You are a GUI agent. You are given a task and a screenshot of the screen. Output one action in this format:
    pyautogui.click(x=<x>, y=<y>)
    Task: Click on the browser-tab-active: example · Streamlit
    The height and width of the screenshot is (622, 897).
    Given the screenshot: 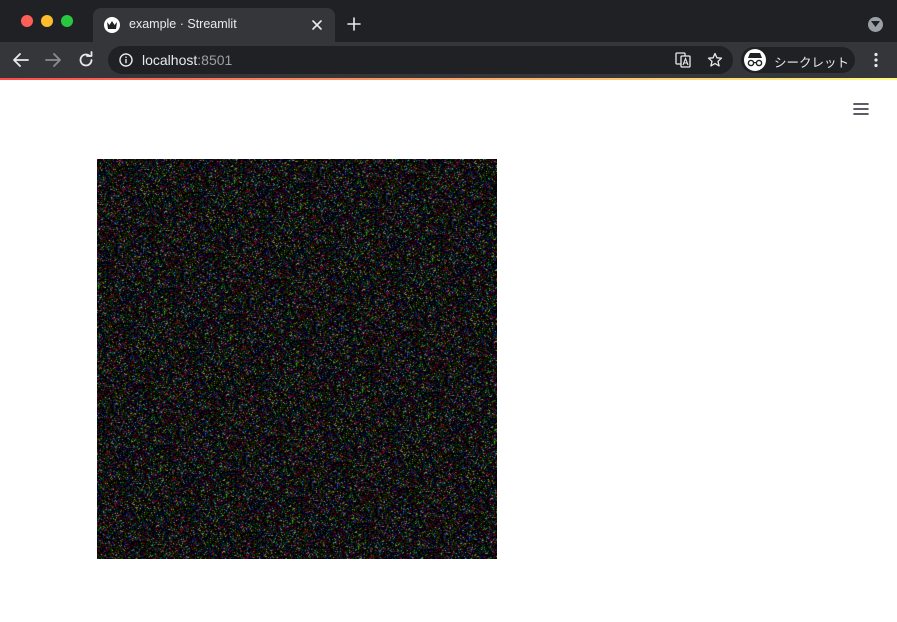 What is the action you would take?
    pyautogui.click(x=214, y=25)
    